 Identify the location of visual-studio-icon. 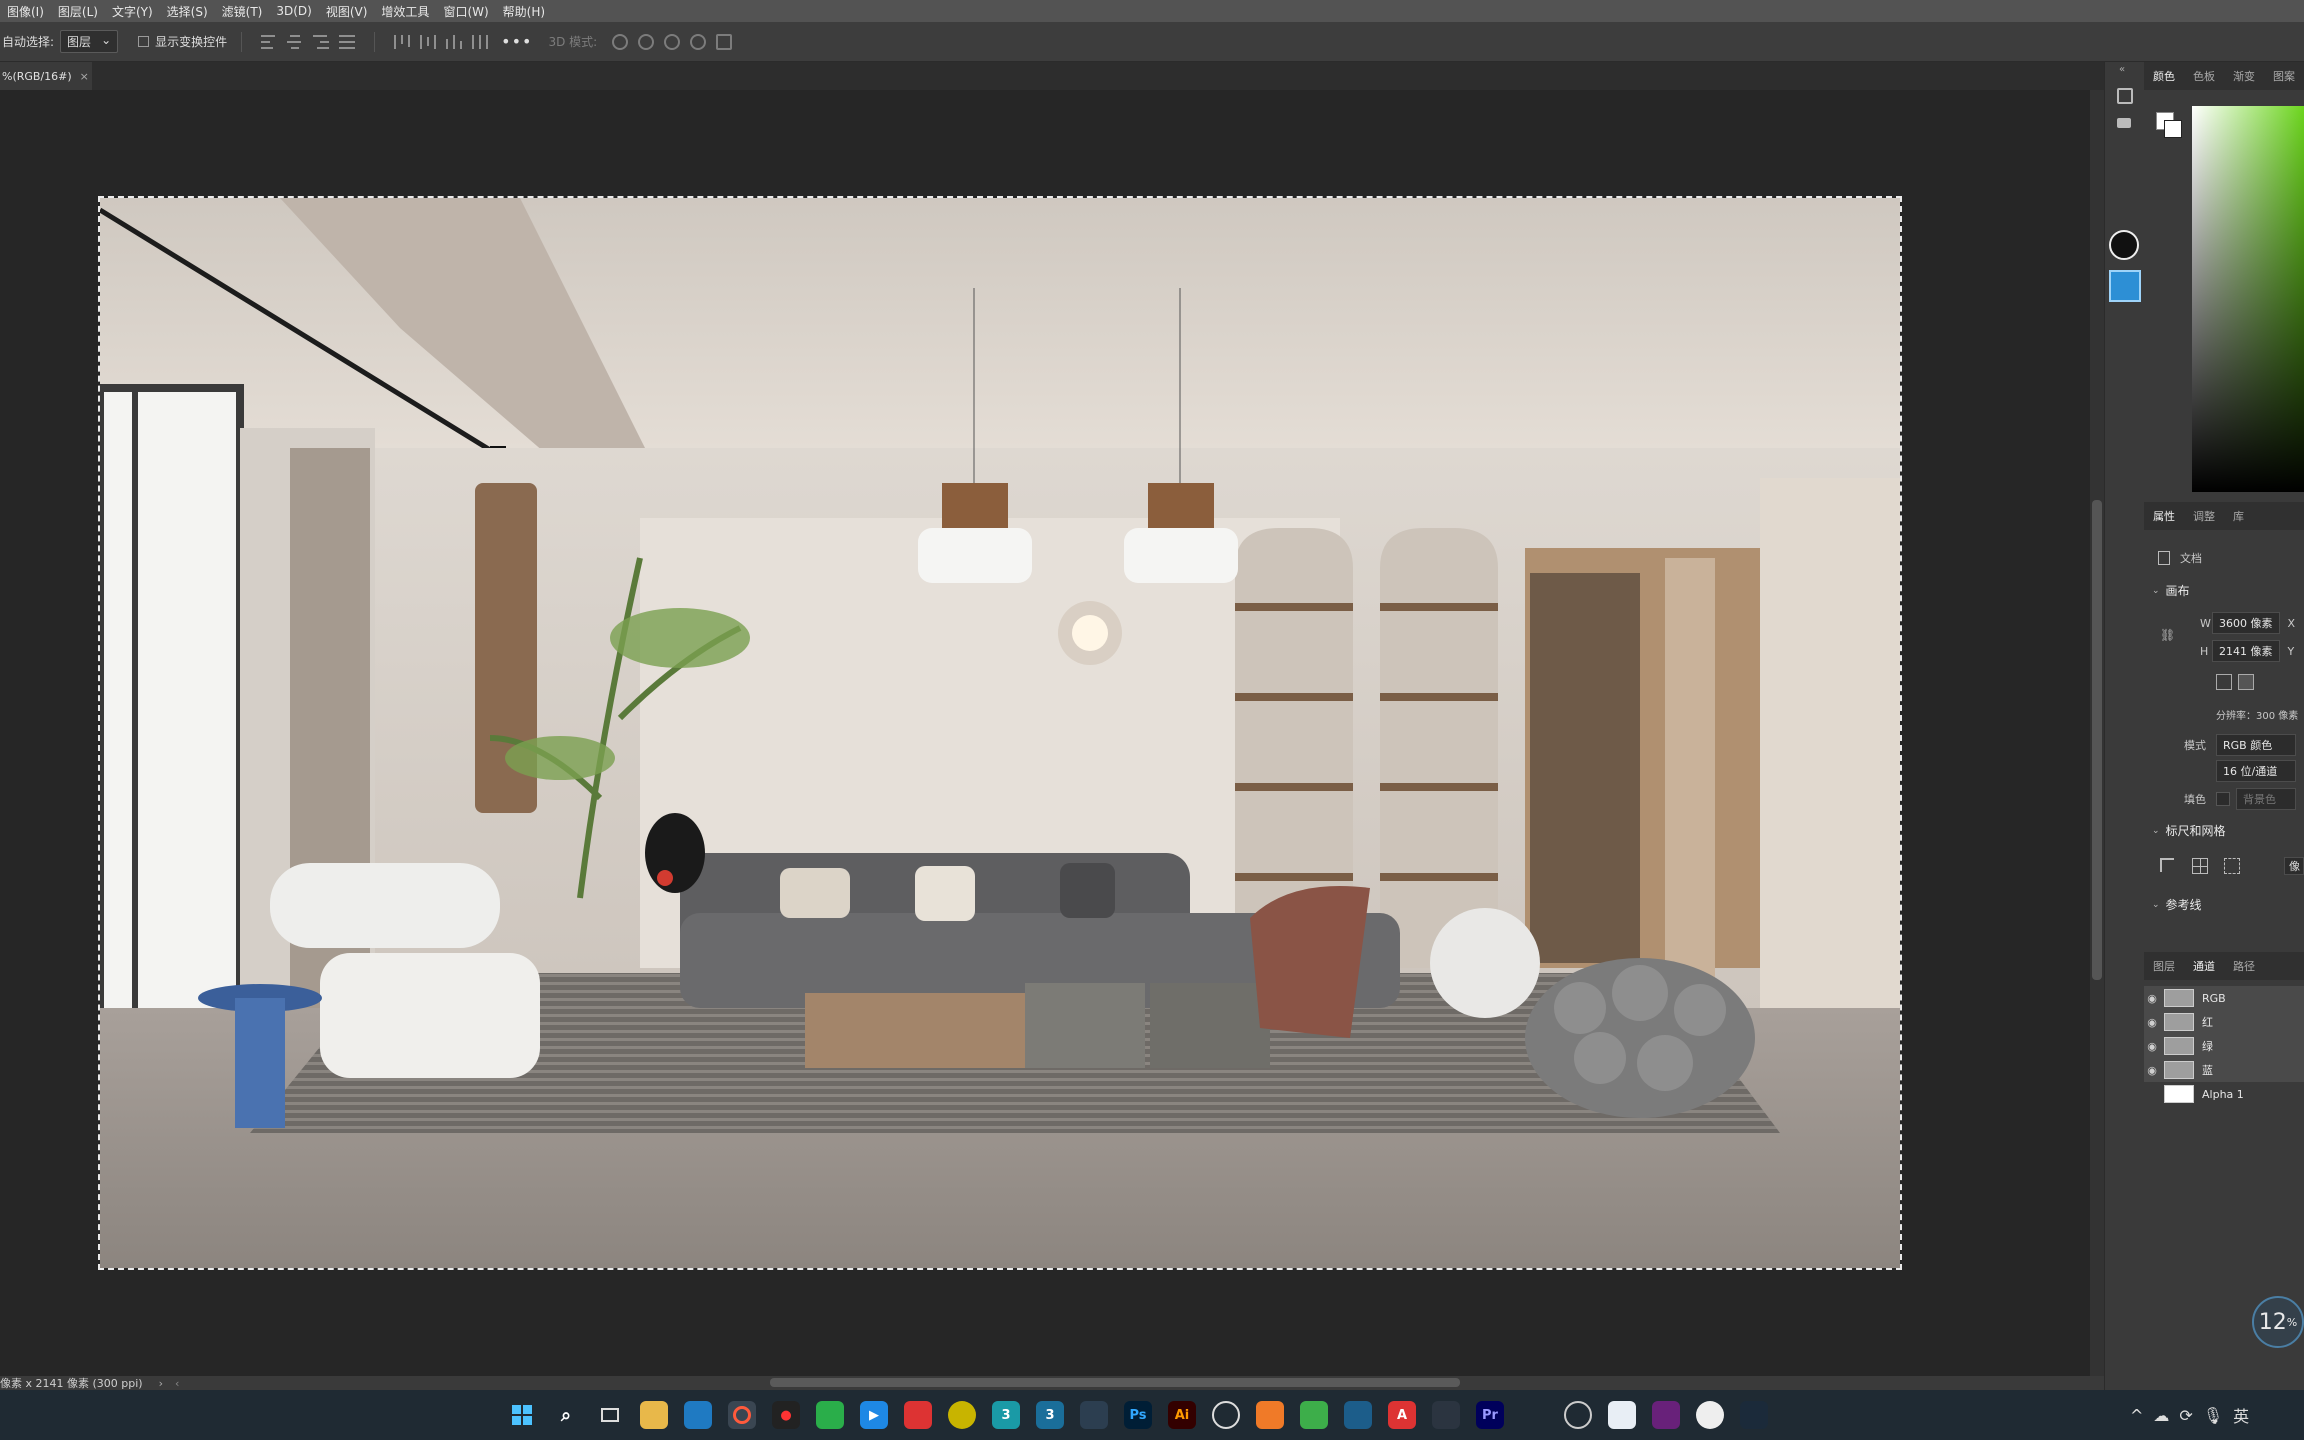
(1666, 1415).